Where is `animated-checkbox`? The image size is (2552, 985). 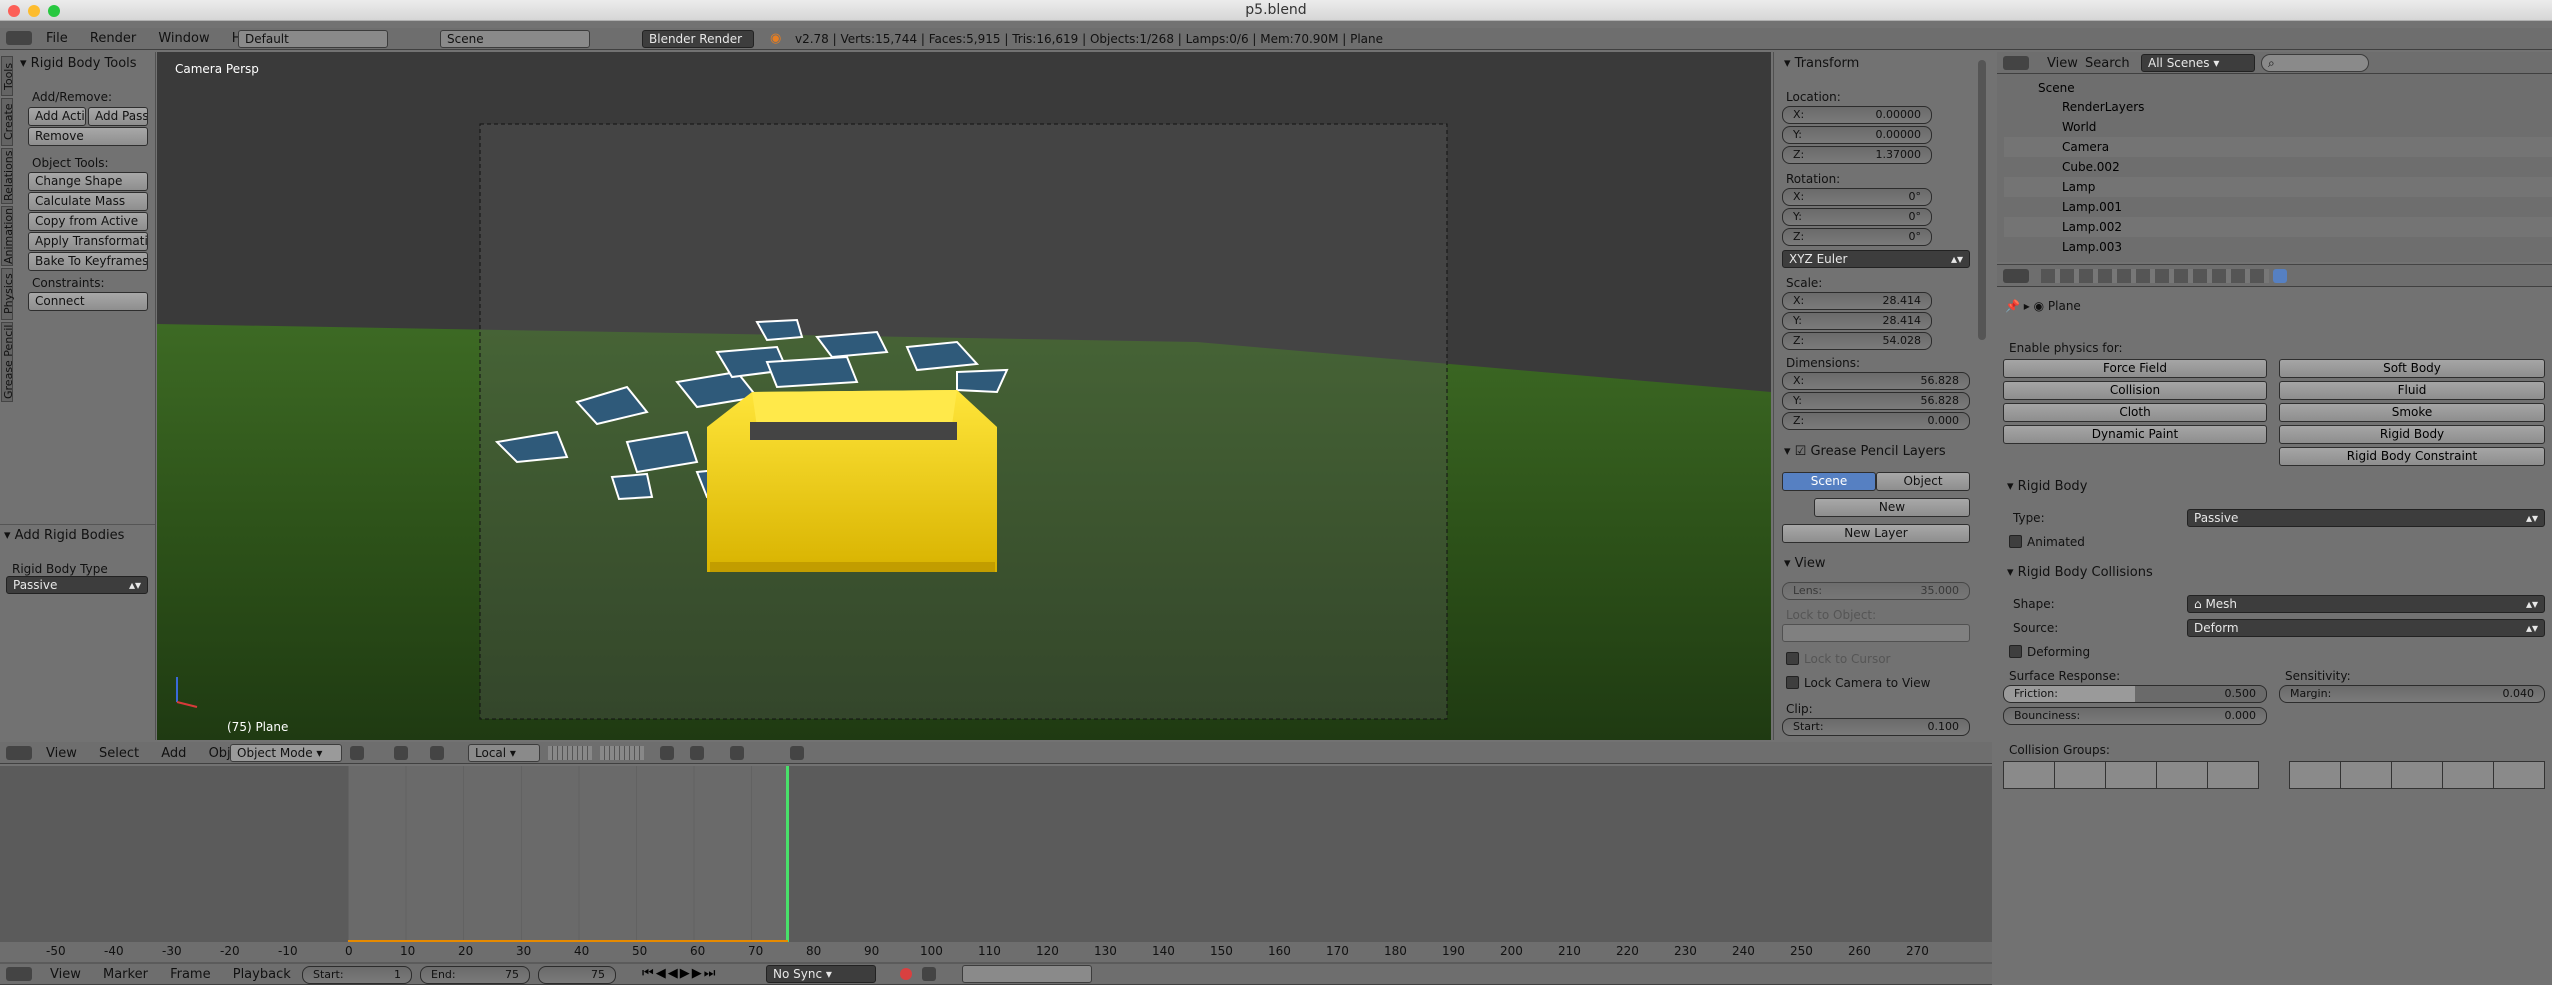
animated-checkbox is located at coordinates (2015, 541).